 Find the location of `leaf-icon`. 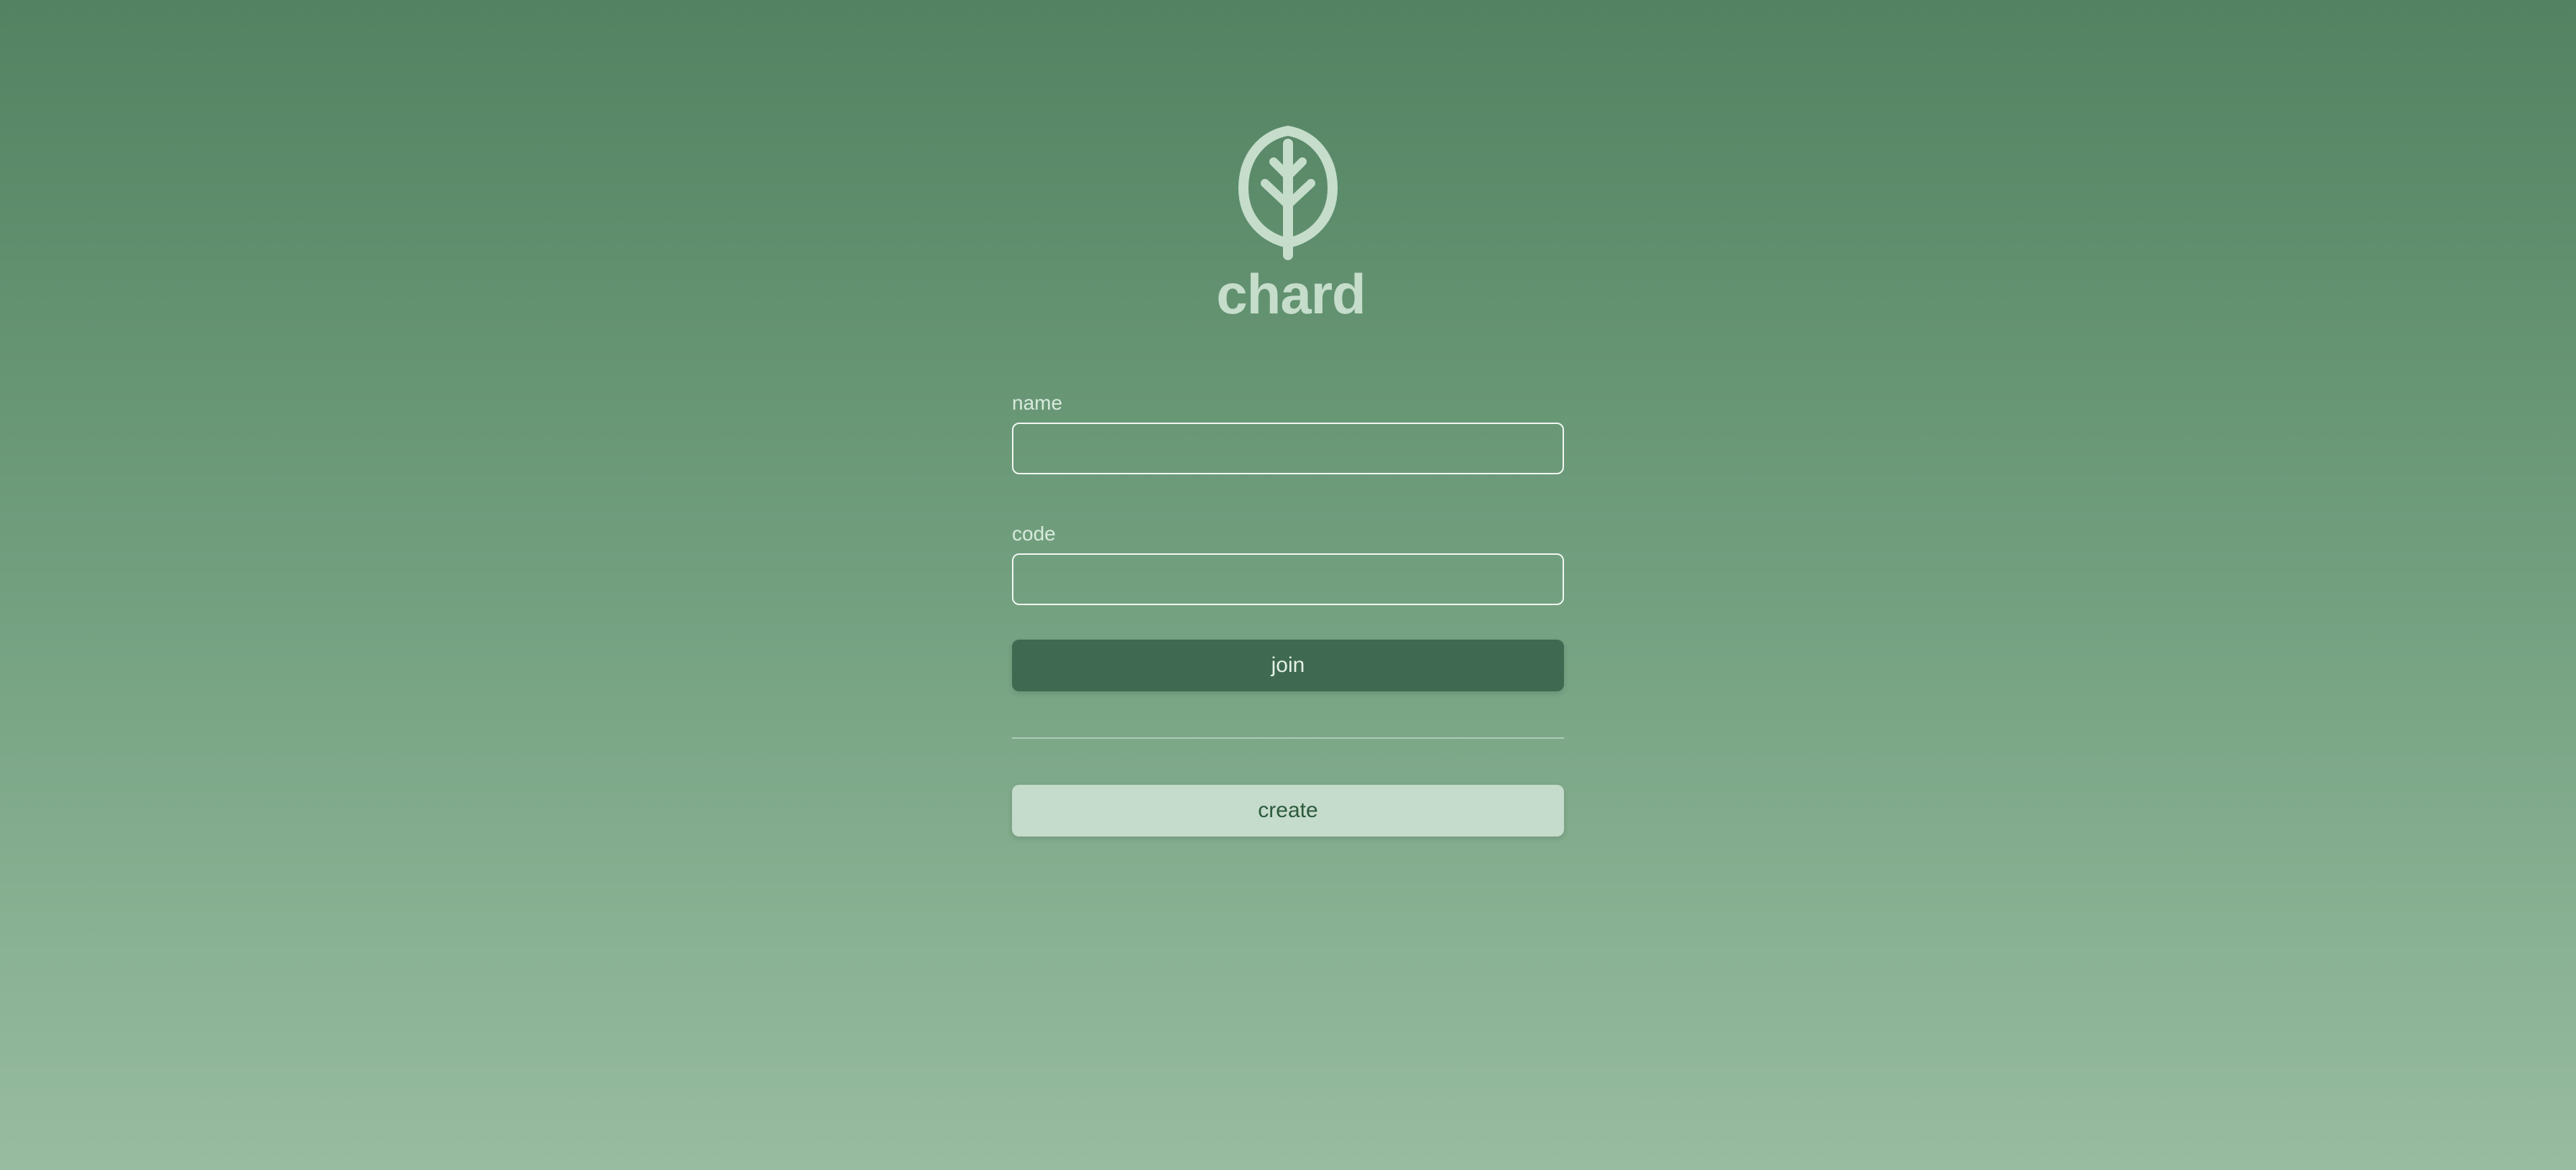

leaf-icon is located at coordinates (1288, 193).